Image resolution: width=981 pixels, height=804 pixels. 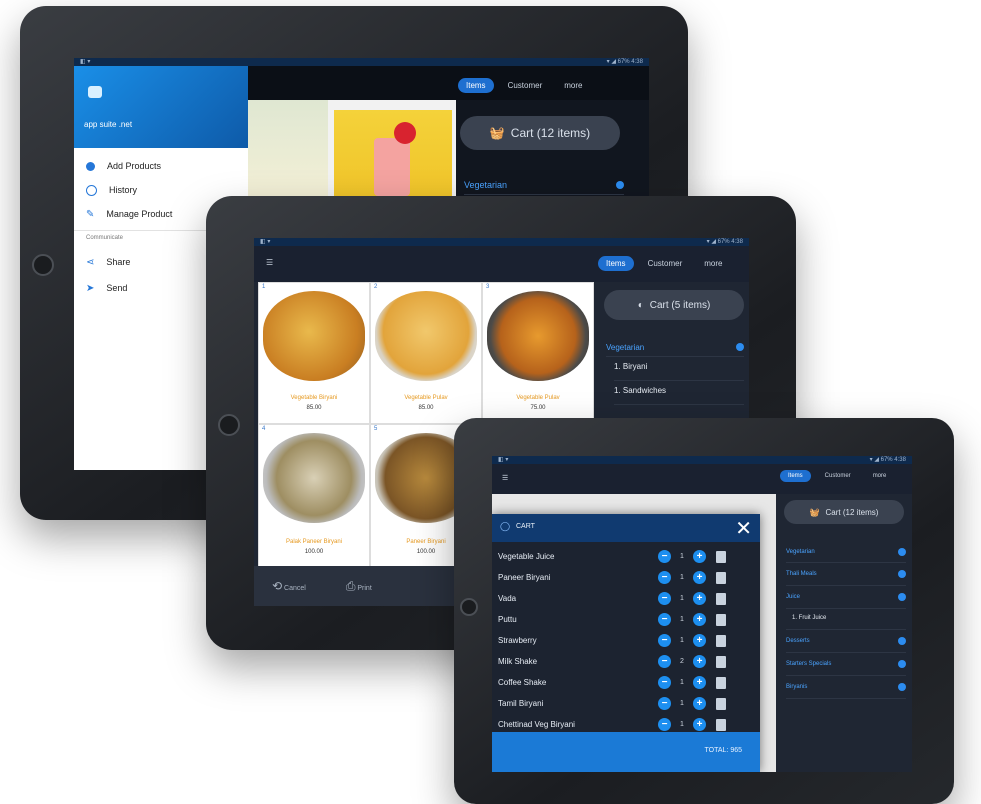 I want to click on drink-image, so click(x=288, y=150).